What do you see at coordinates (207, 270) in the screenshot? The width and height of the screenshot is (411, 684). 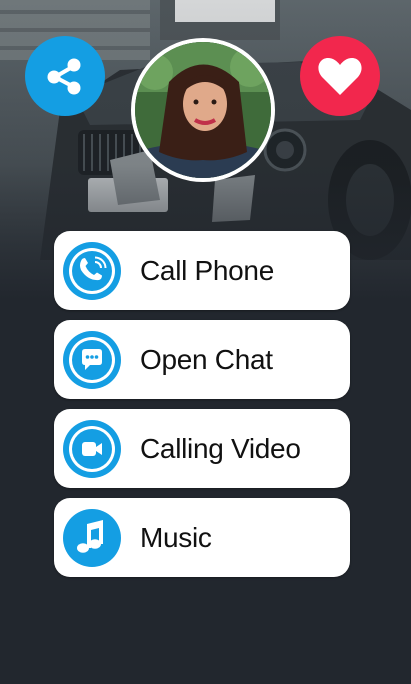 I see `menu-item-label: Call Phone` at bounding box center [207, 270].